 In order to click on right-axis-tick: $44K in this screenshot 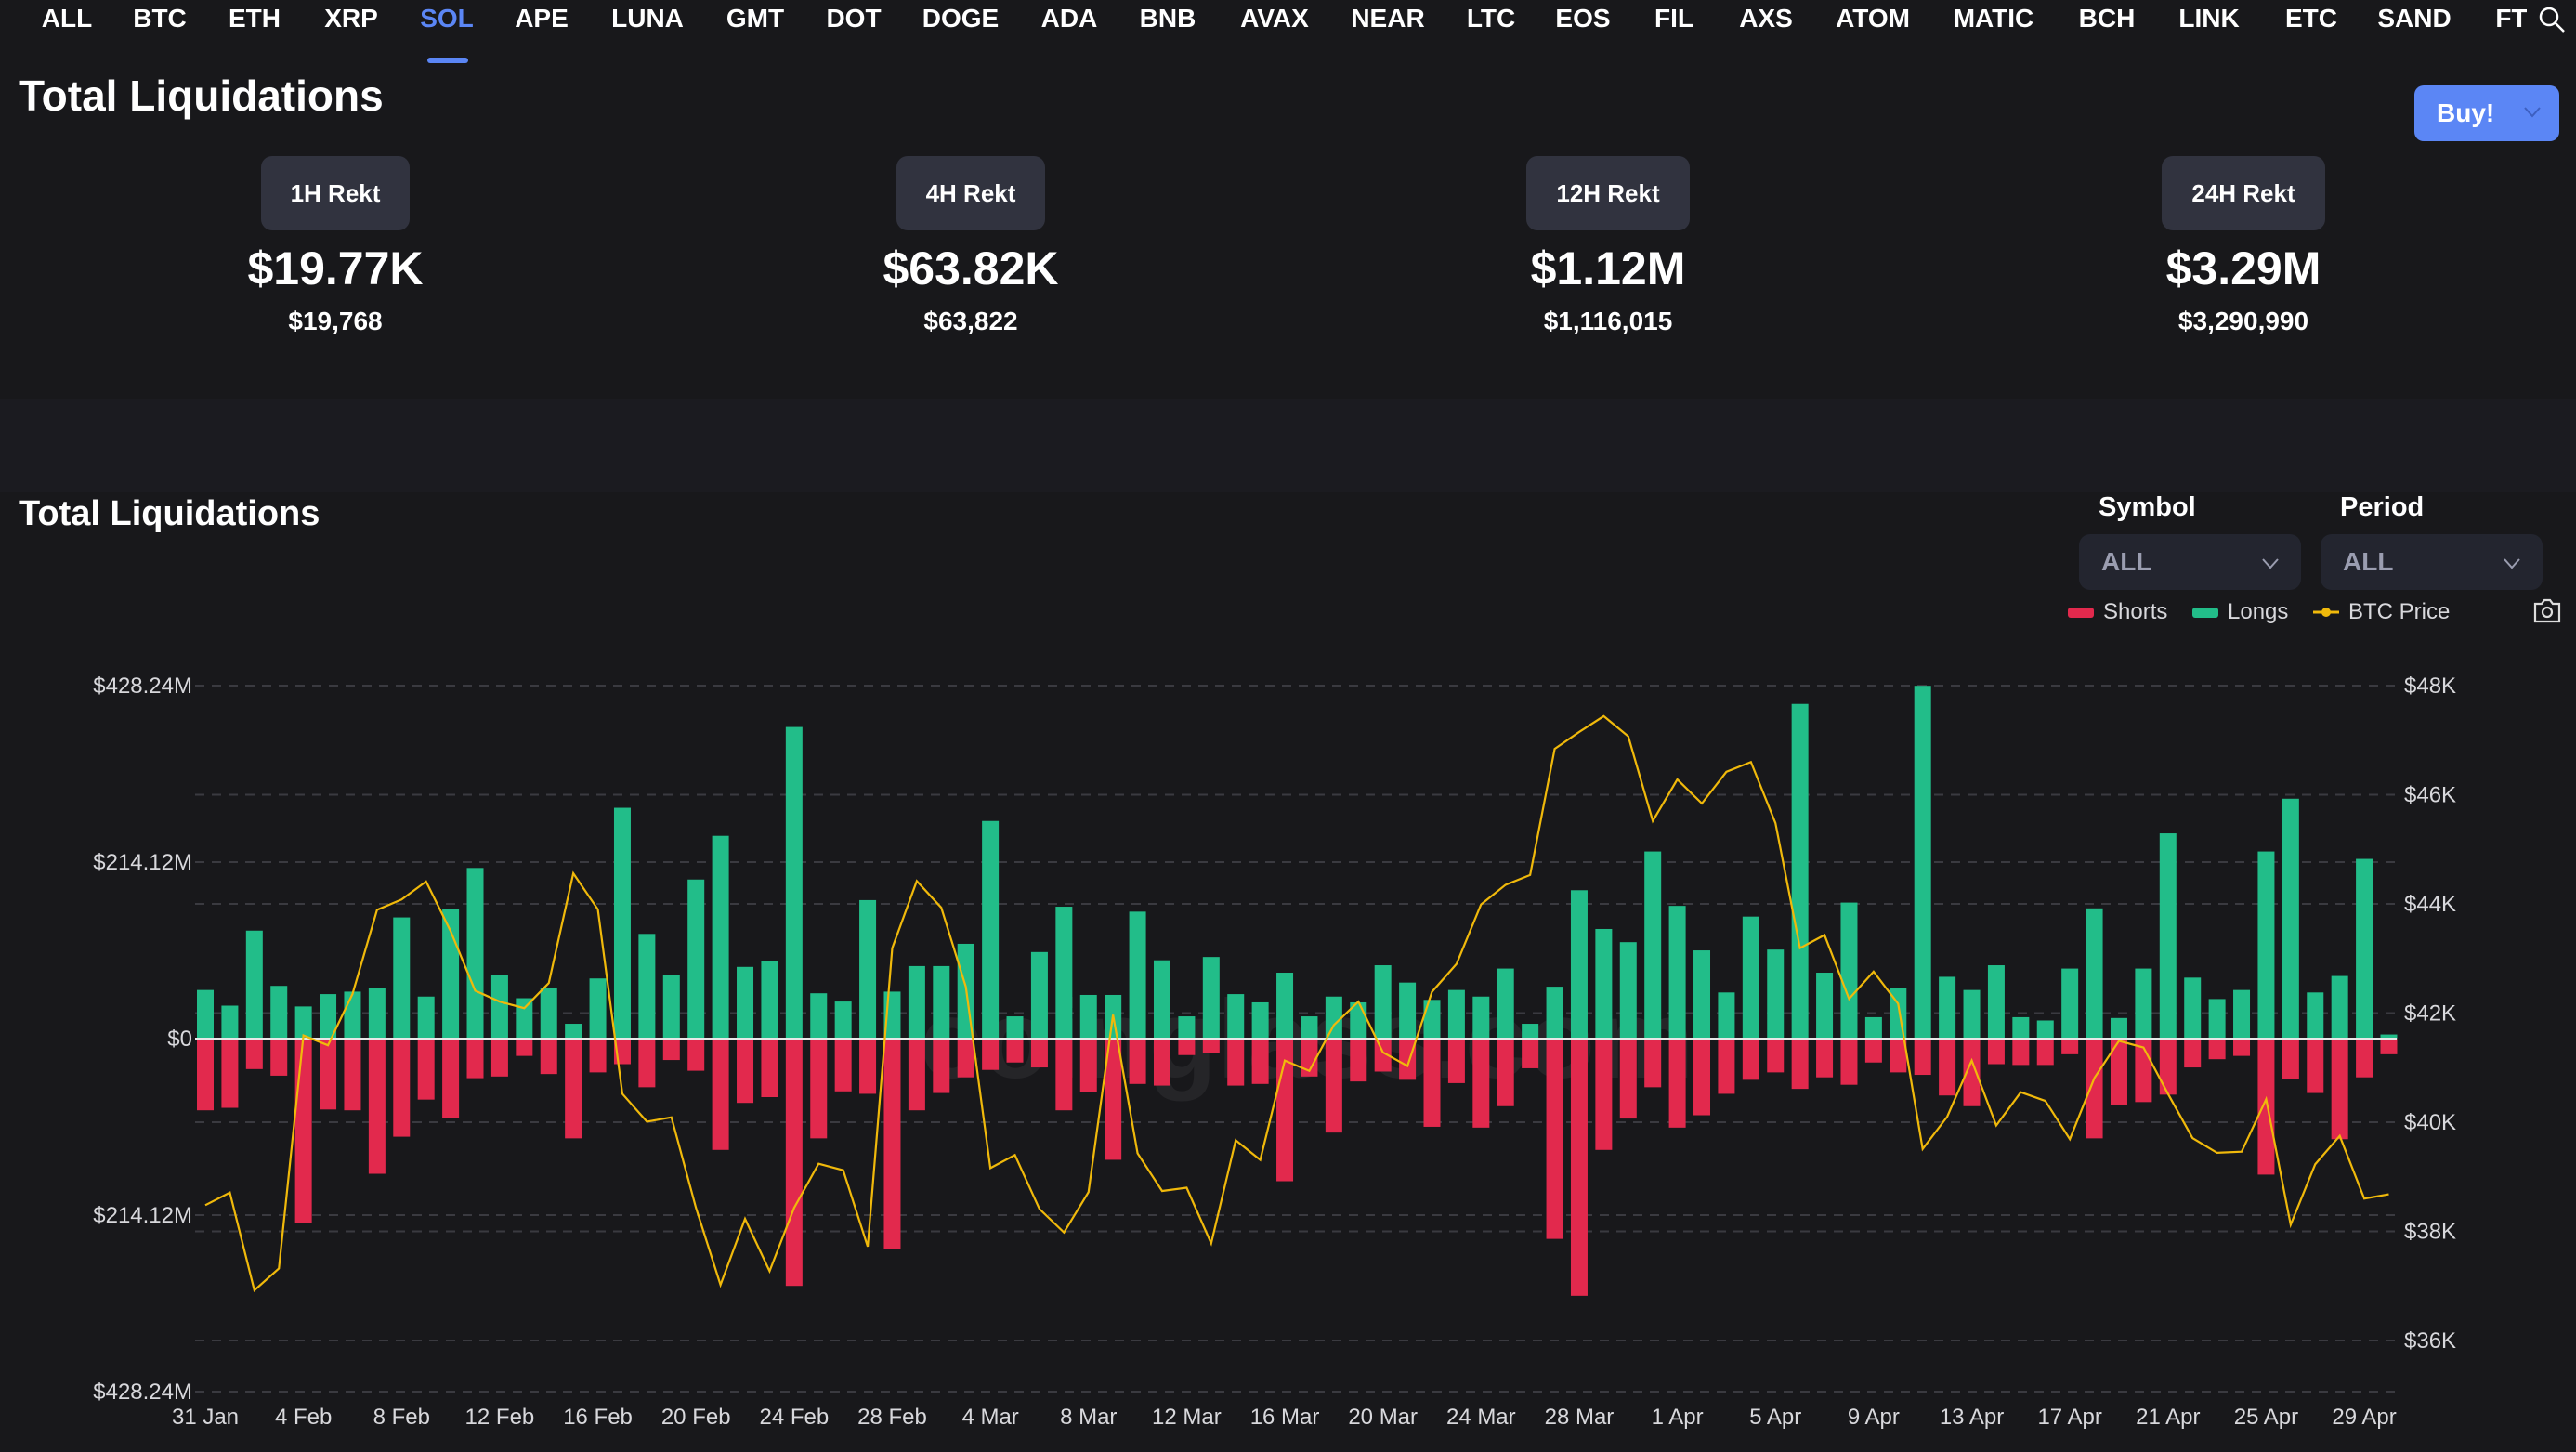, I will do `click(2430, 904)`.